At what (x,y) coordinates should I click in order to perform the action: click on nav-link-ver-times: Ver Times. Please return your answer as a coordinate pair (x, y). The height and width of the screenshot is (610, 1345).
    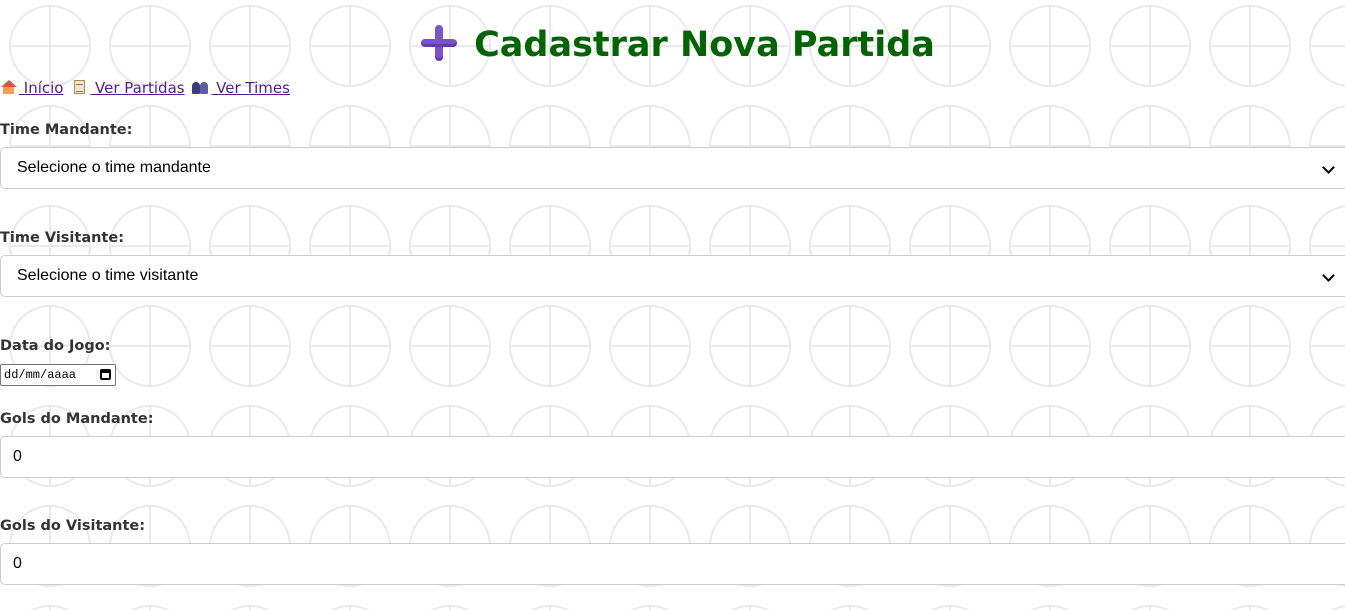
    Looking at the image, I should click on (241, 88).